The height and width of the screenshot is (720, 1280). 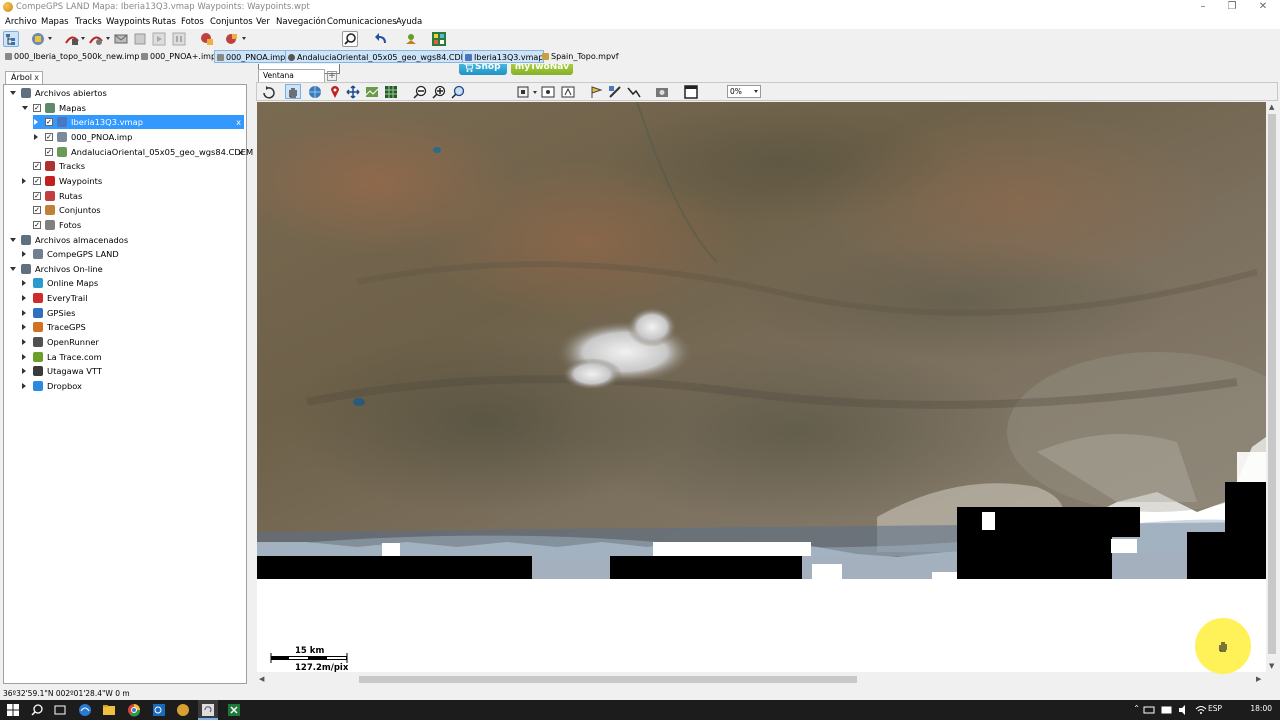 What do you see at coordinates (1258, 679) in the screenshot?
I see `scroll-right-icon: ▶` at bounding box center [1258, 679].